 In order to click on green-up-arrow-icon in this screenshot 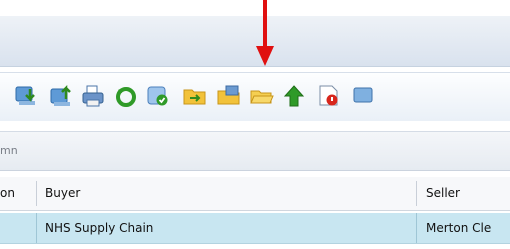, I will do `click(294, 96)`.